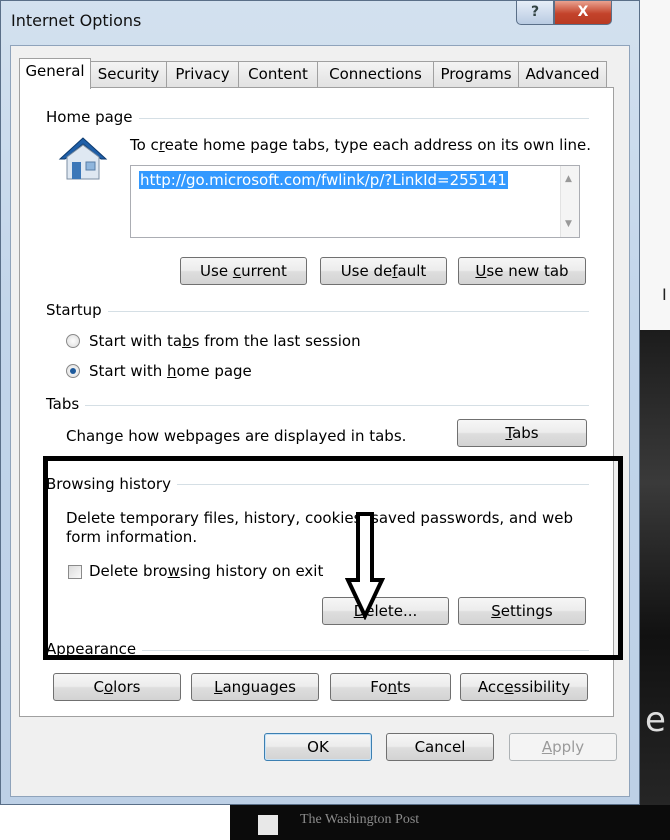 The height and width of the screenshot is (840, 670). I want to click on history-settings-button: Settings, so click(522, 611).